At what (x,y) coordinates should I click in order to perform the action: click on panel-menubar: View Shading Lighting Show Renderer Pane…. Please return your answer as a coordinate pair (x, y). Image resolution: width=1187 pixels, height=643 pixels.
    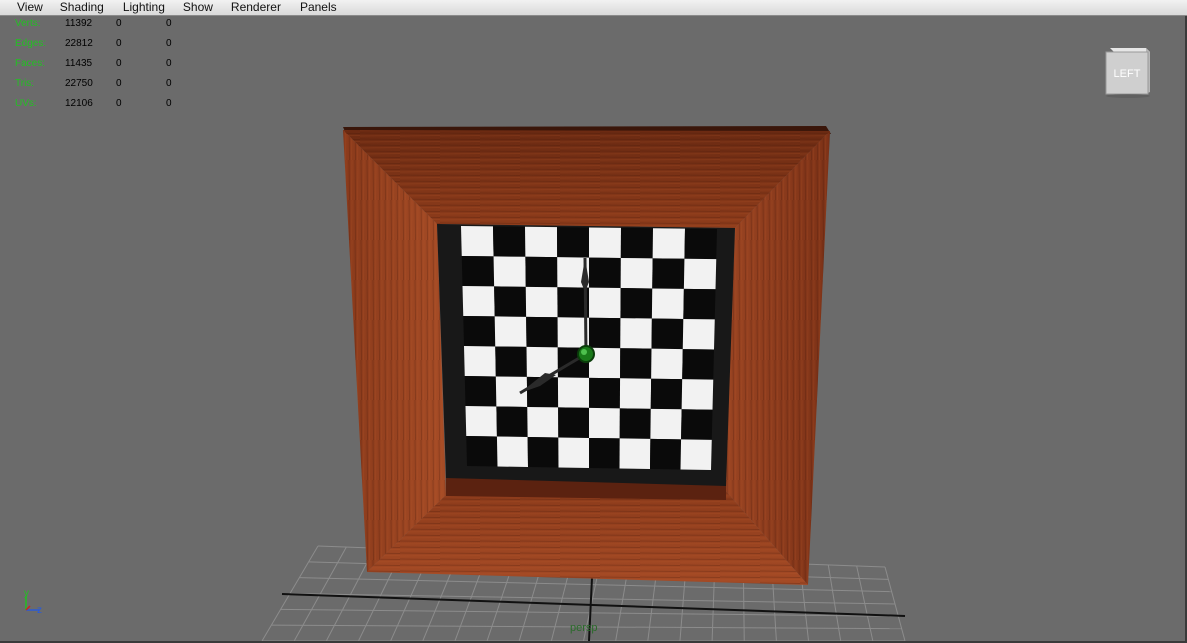
    Looking at the image, I should click on (593, 8).